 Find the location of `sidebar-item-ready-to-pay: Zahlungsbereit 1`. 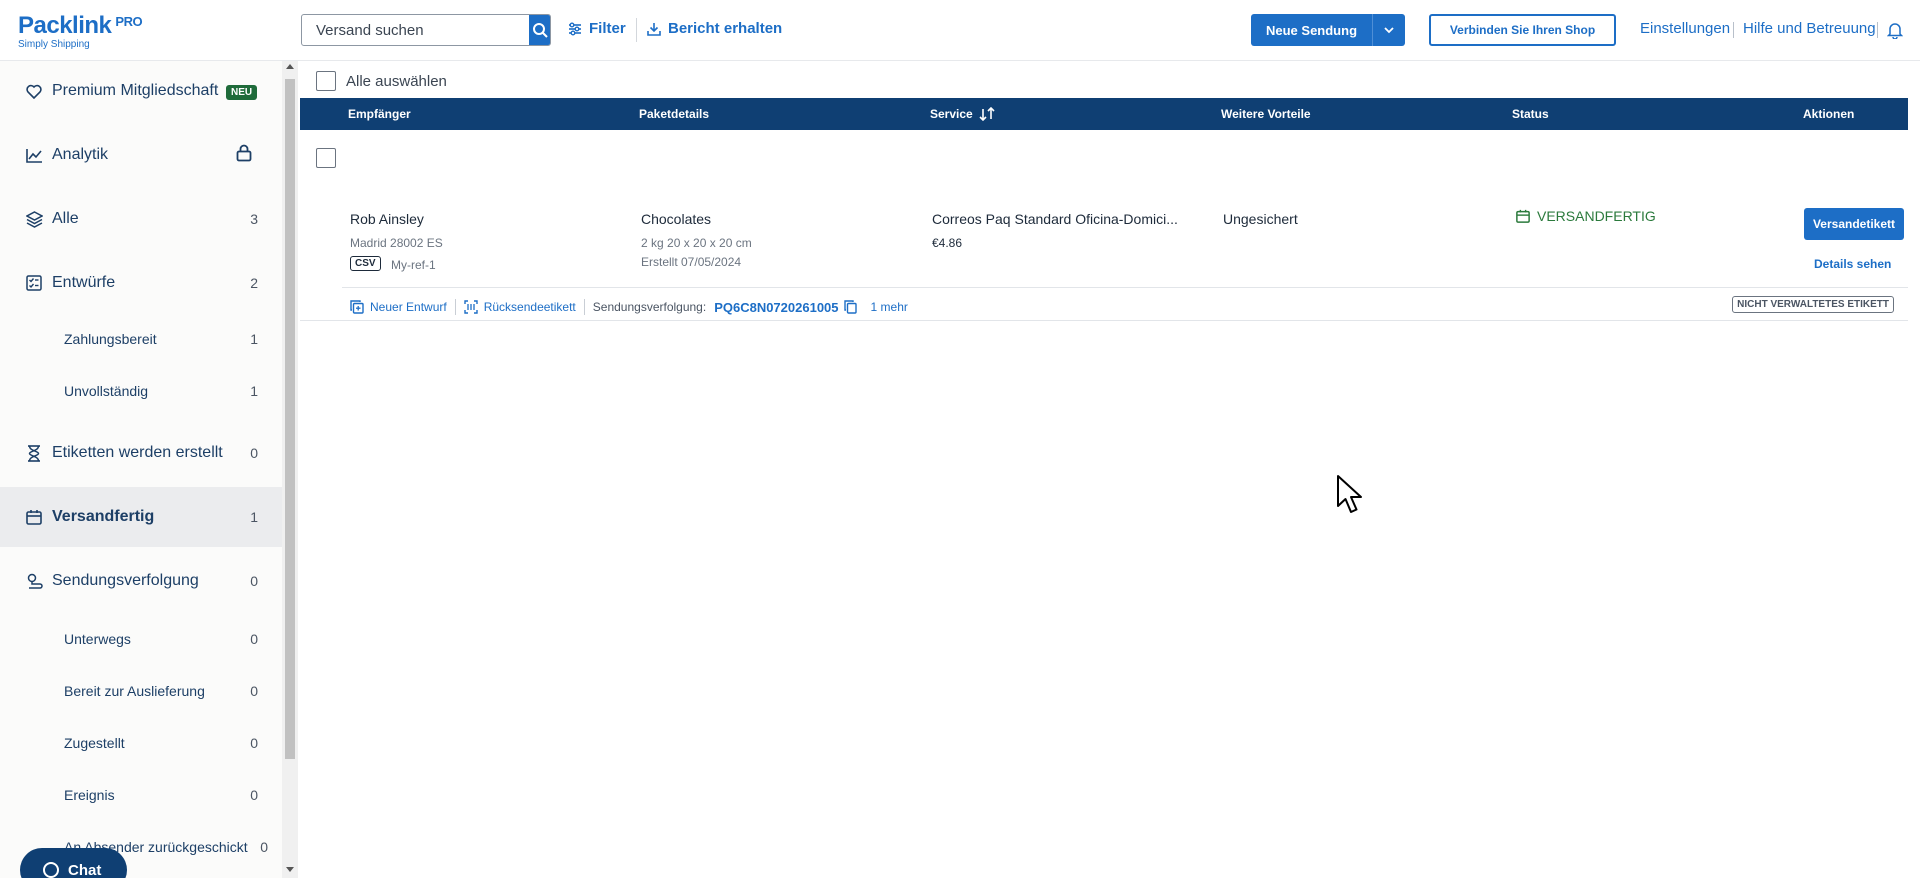

sidebar-item-ready-to-pay: Zahlungsbereit 1 is located at coordinates (141, 339).